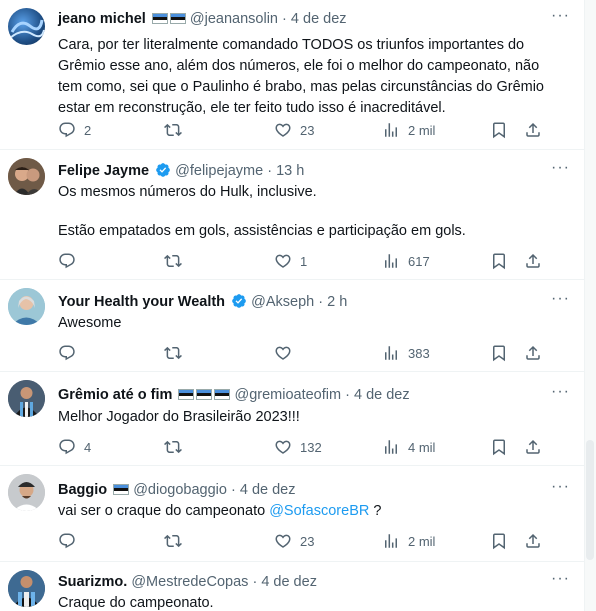 The height and width of the screenshot is (611, 596). I want to click on reply-button: 2, so click(74, 130).